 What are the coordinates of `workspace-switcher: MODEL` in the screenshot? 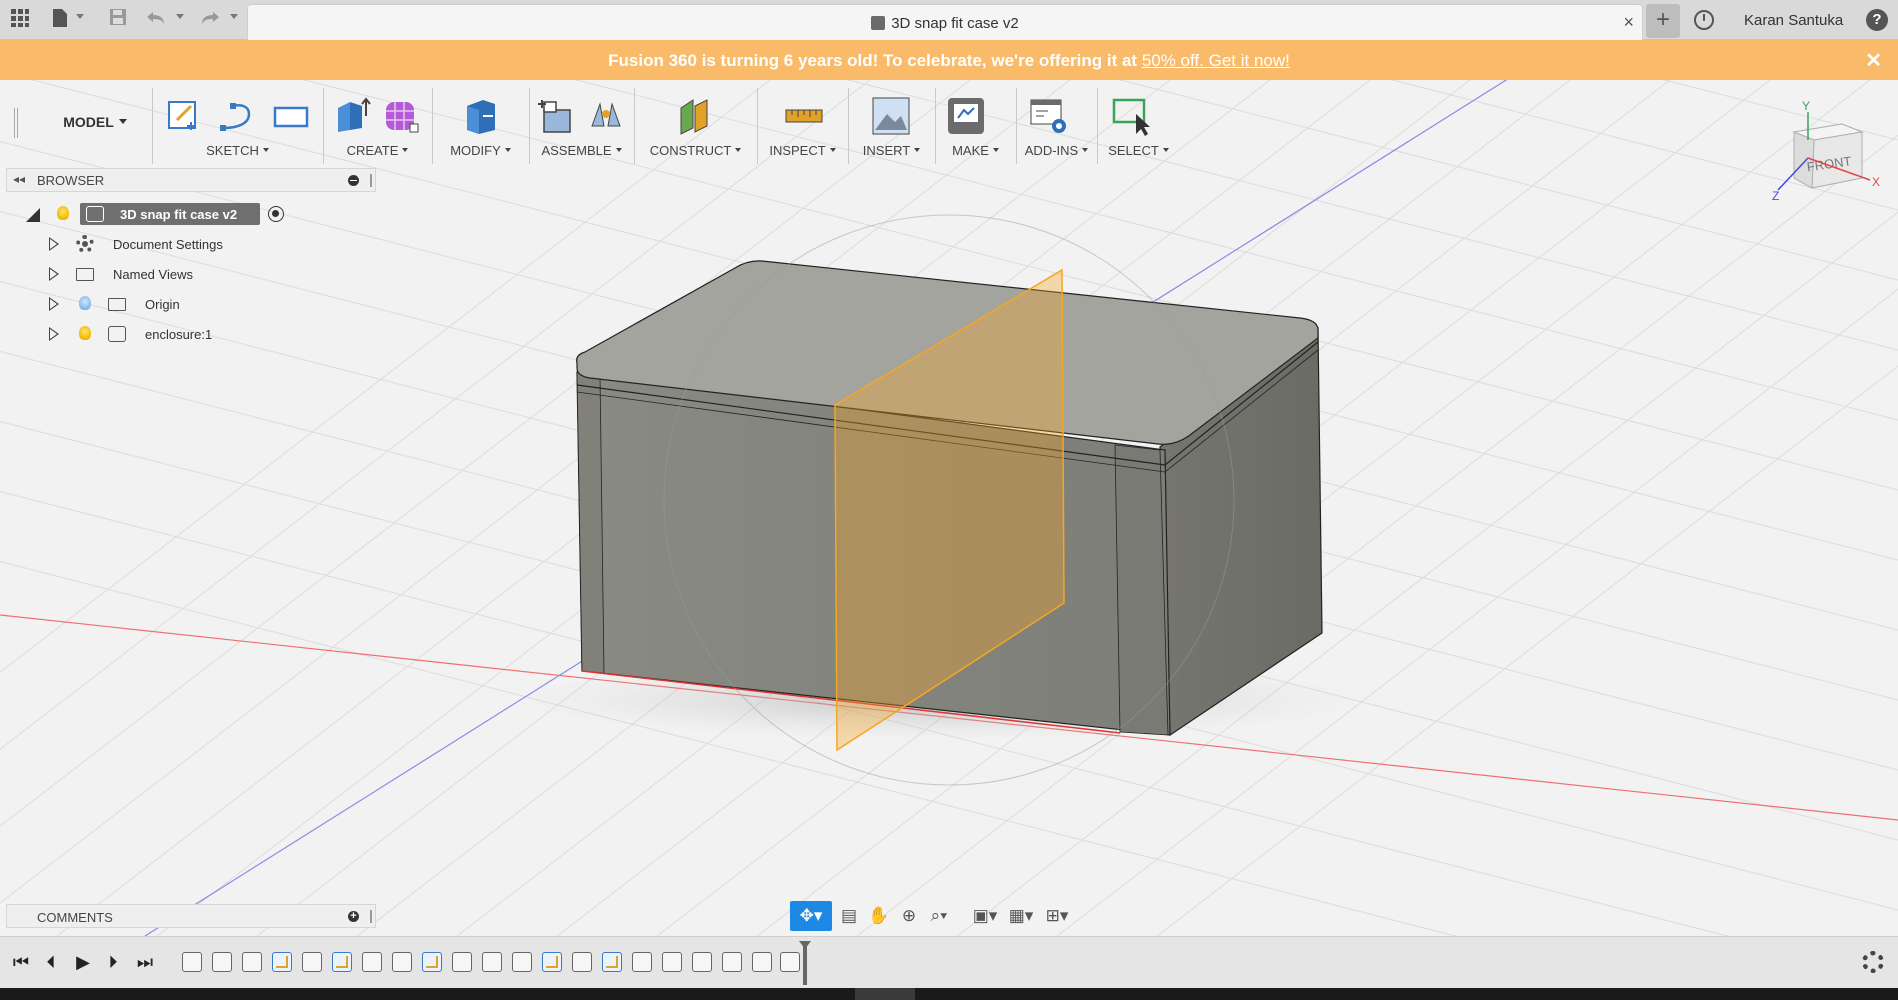 It's located at (95, 124).